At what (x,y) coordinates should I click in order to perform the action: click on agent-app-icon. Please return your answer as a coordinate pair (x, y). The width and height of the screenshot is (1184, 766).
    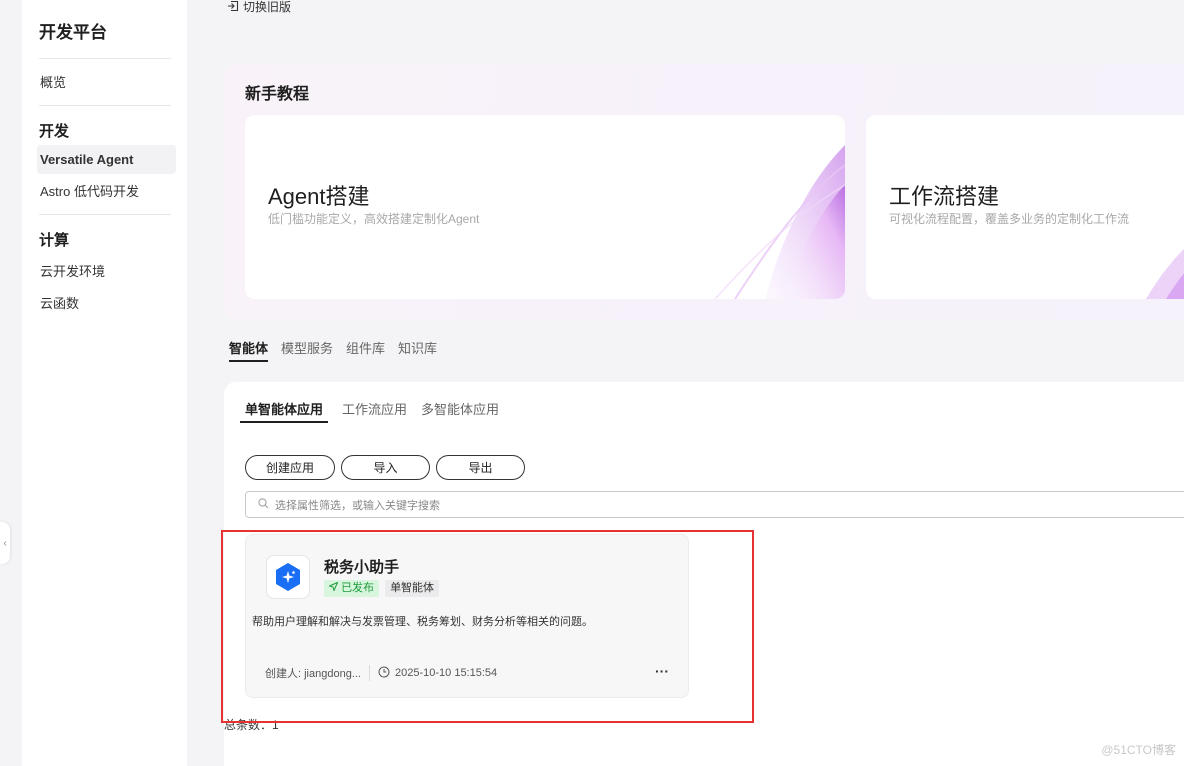
    Looking at the image, I should click on (288, 577).